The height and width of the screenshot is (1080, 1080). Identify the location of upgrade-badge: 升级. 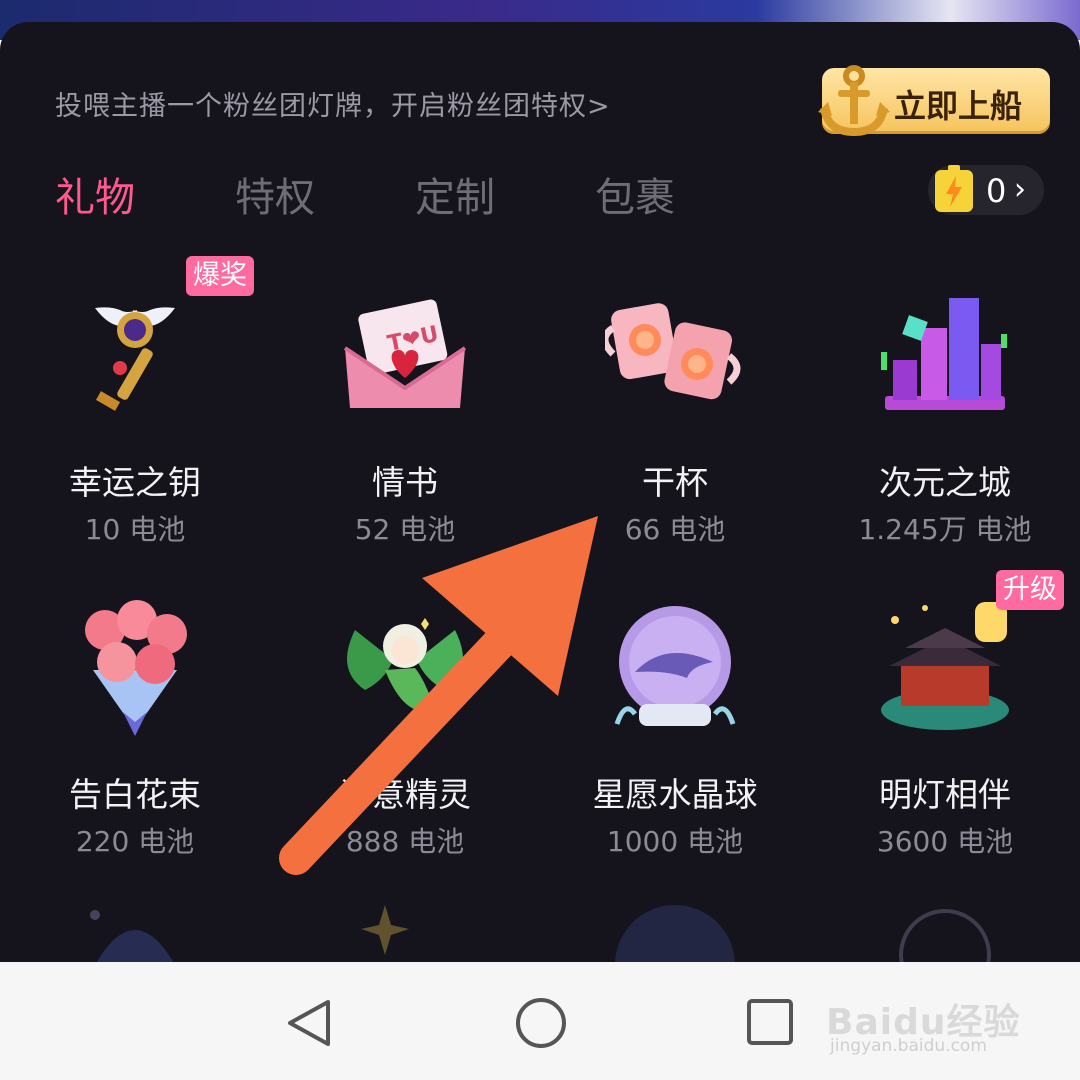
(1030, 590).